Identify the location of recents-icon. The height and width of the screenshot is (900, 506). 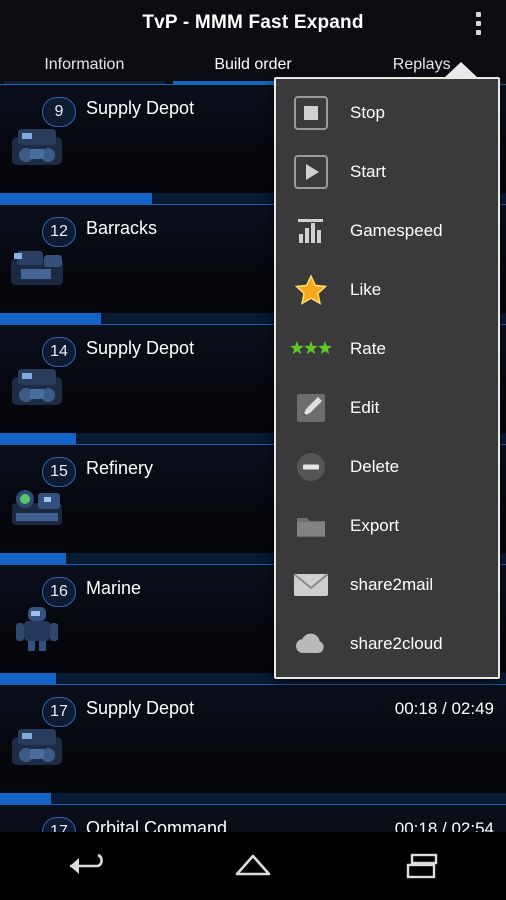
(421, 866).